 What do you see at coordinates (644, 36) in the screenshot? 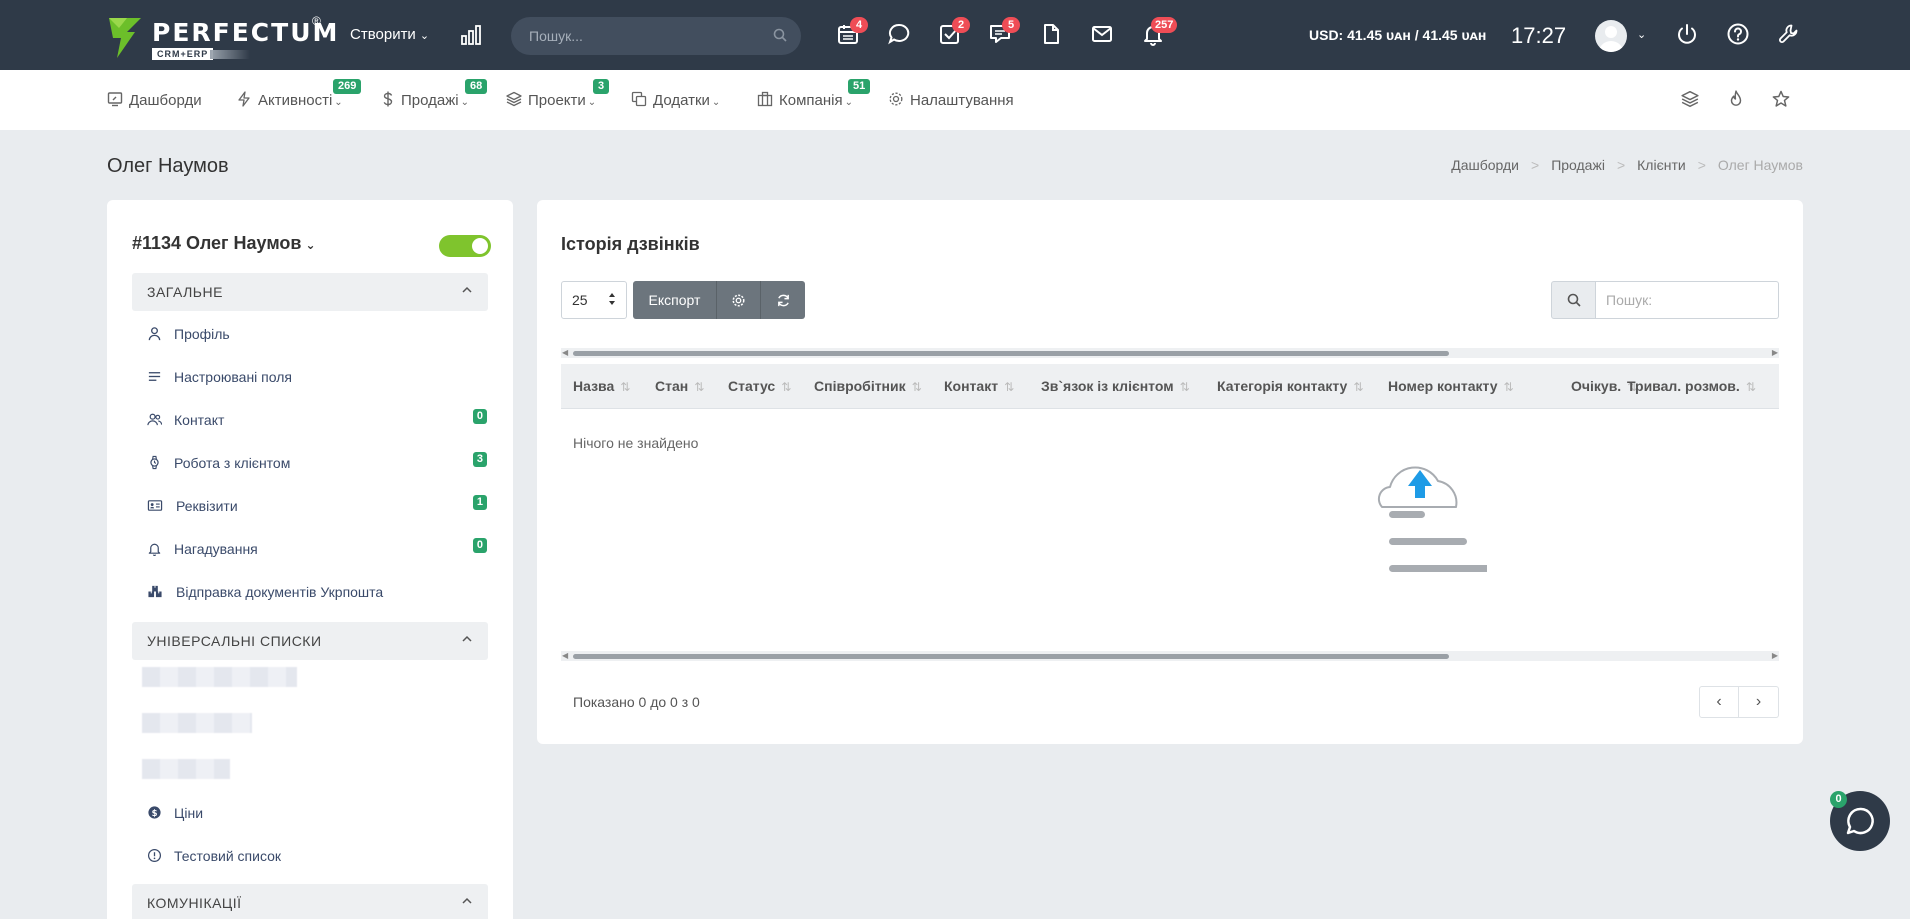
I see `global-search-input` at bounding box center [644, 36].